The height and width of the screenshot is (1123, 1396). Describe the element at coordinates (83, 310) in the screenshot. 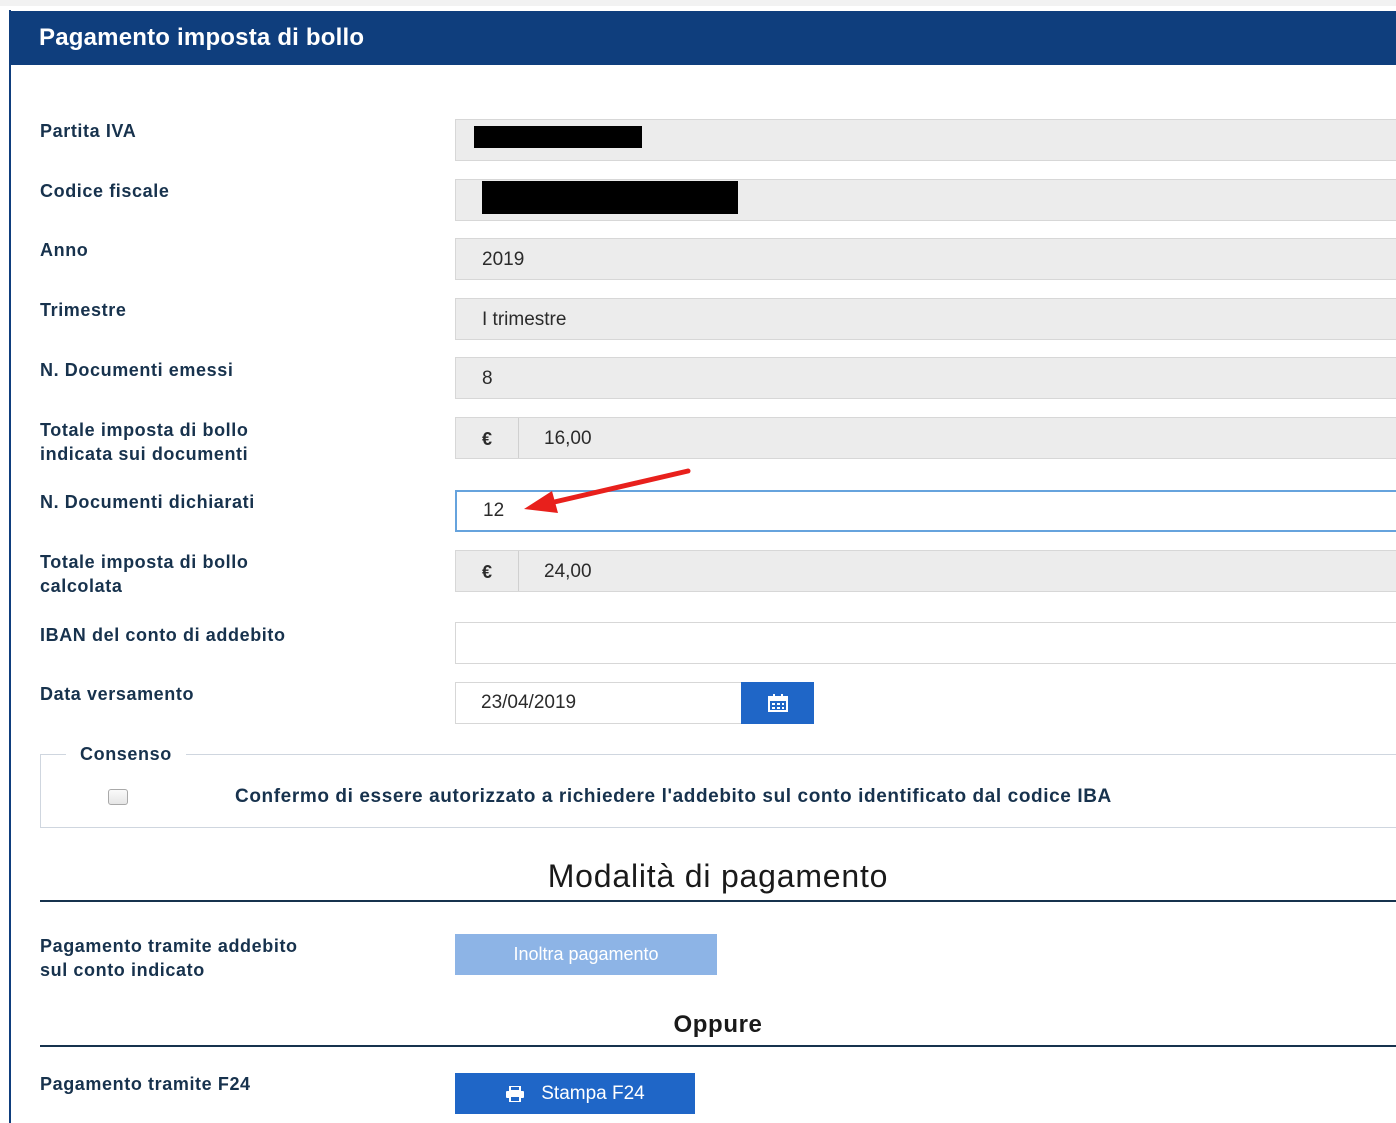

I see `trimestre-label: Trimestre` at that location.